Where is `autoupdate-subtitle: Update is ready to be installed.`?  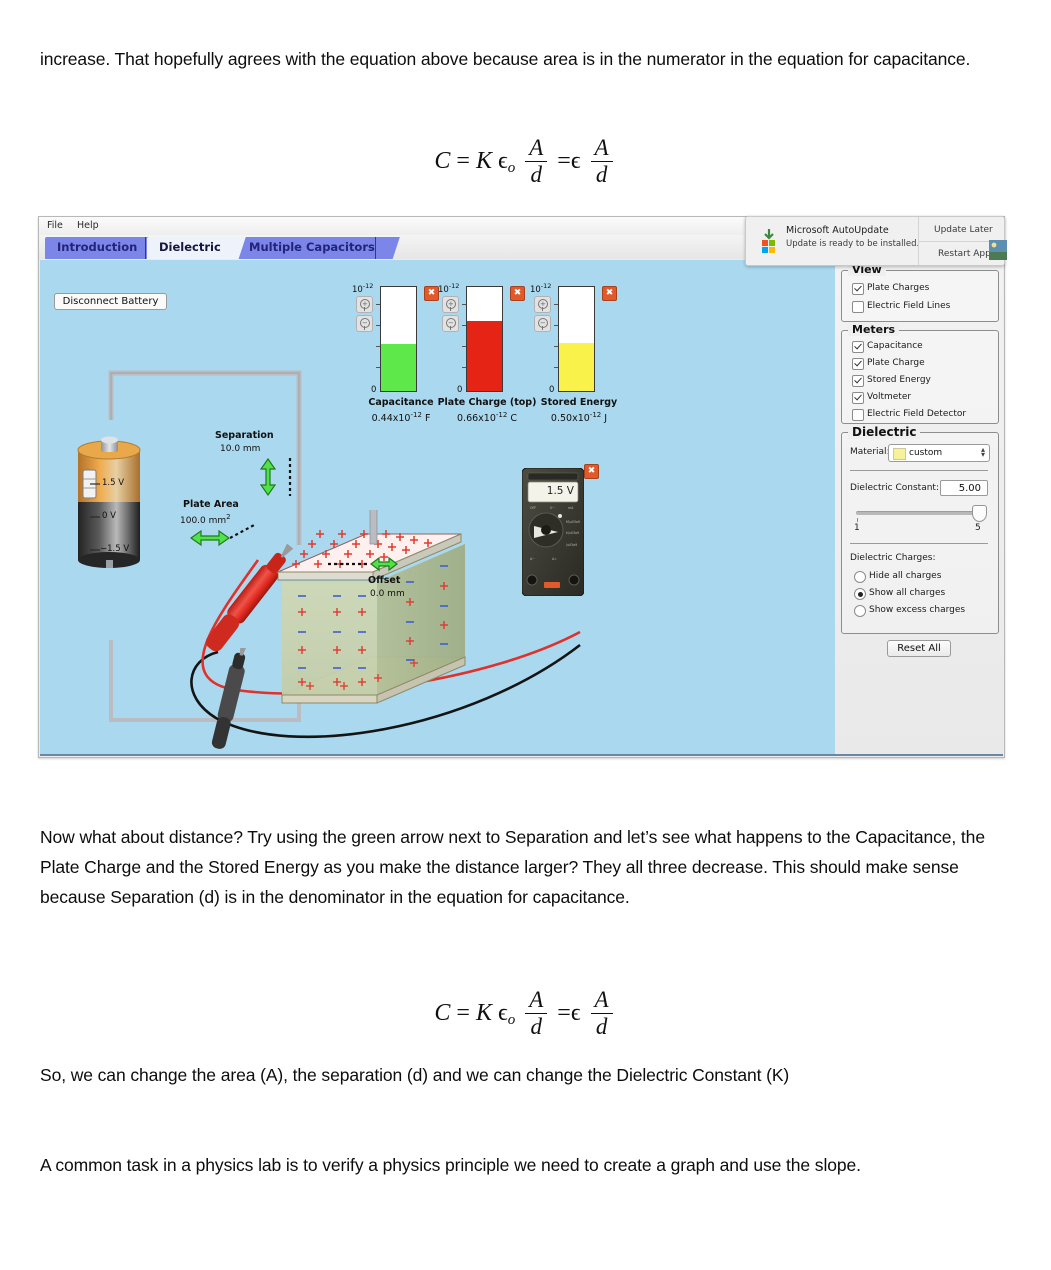 autoupdate-subtitle: Update is ready to be installed. is located at coordinates (853, 244).